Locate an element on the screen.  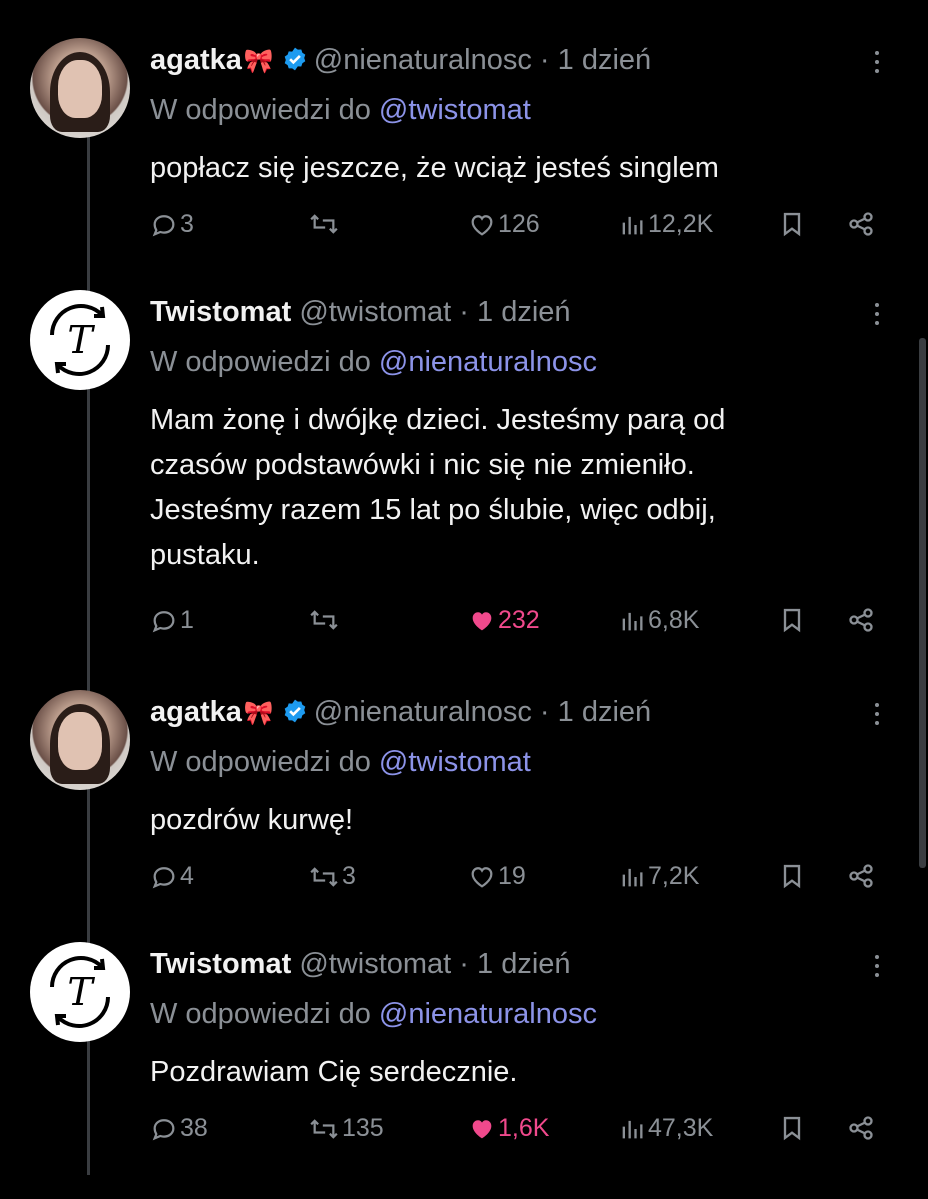
bookmark-icon is located at coordinates (792, 620).